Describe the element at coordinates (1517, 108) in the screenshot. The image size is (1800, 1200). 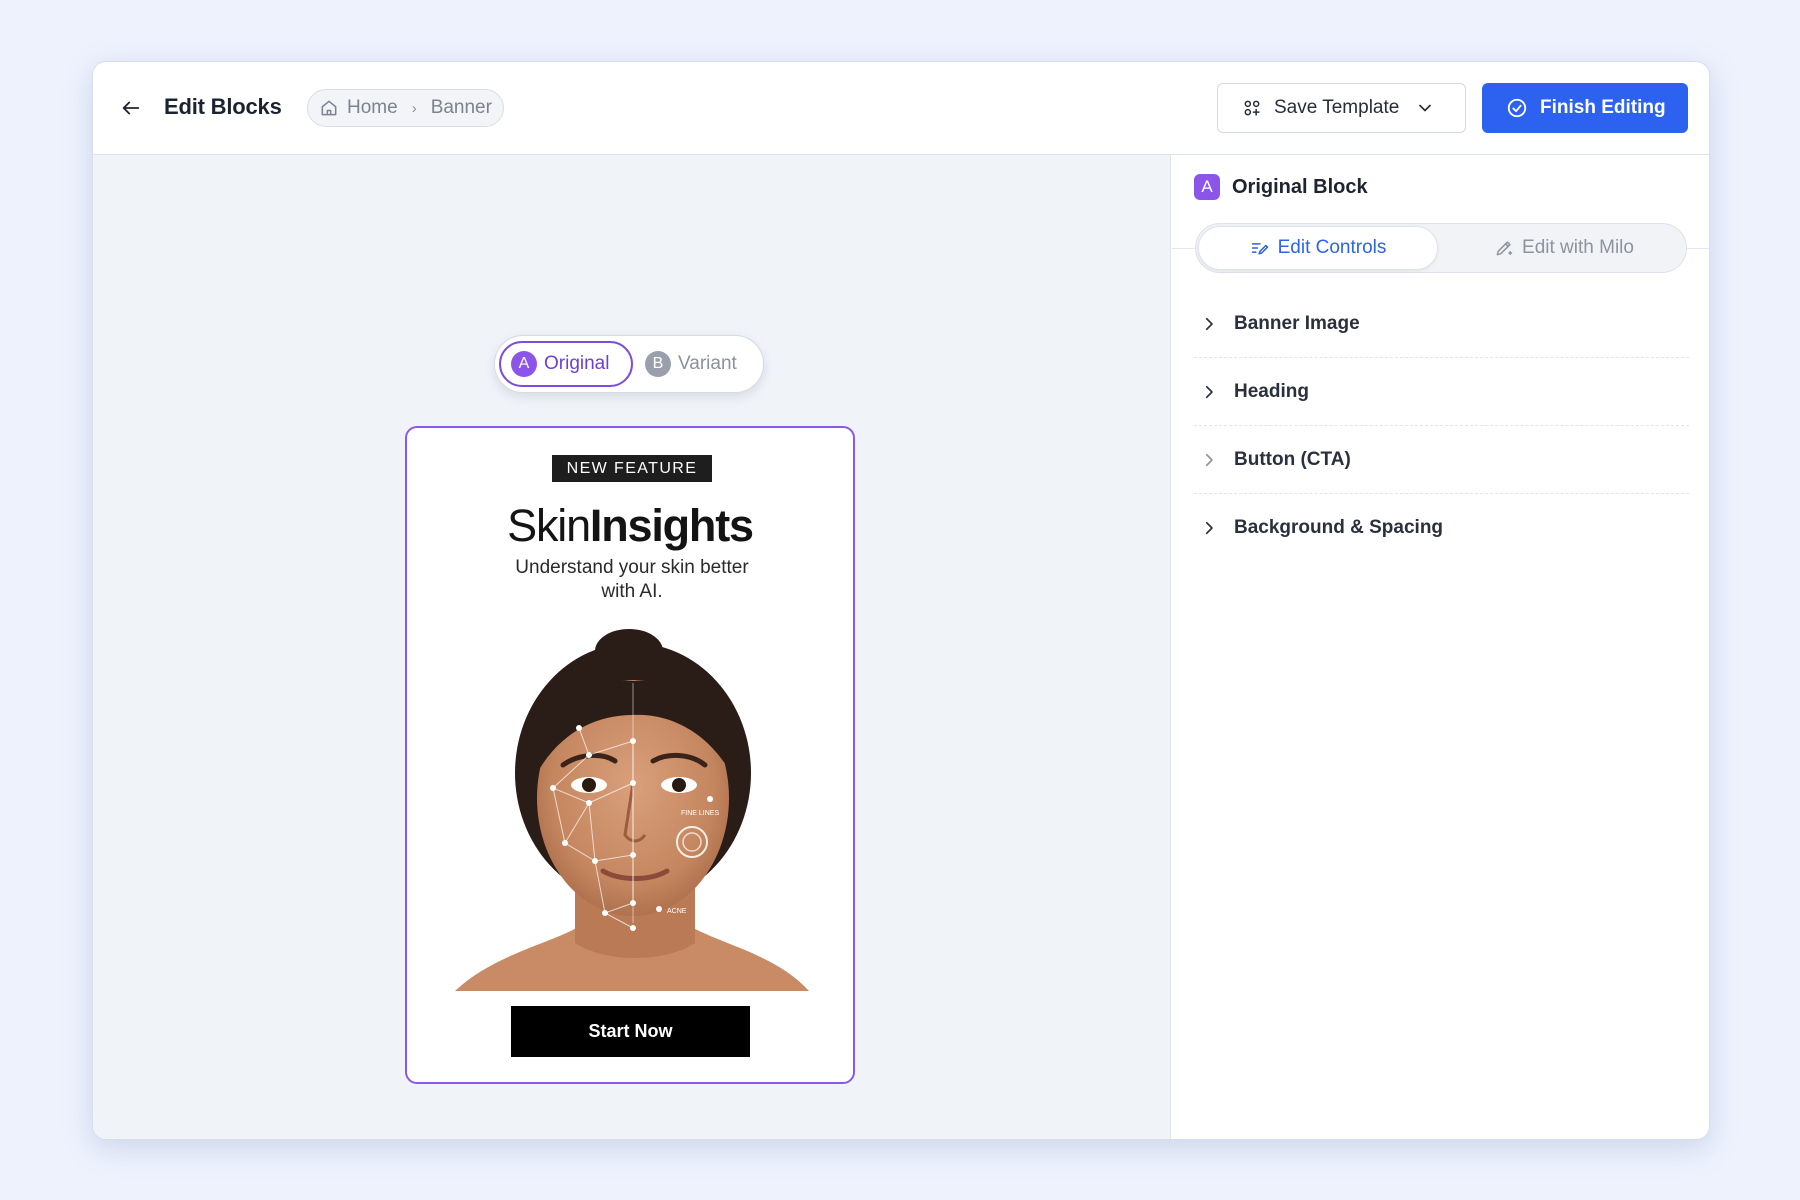
I see `check-circle-icon` at that location.